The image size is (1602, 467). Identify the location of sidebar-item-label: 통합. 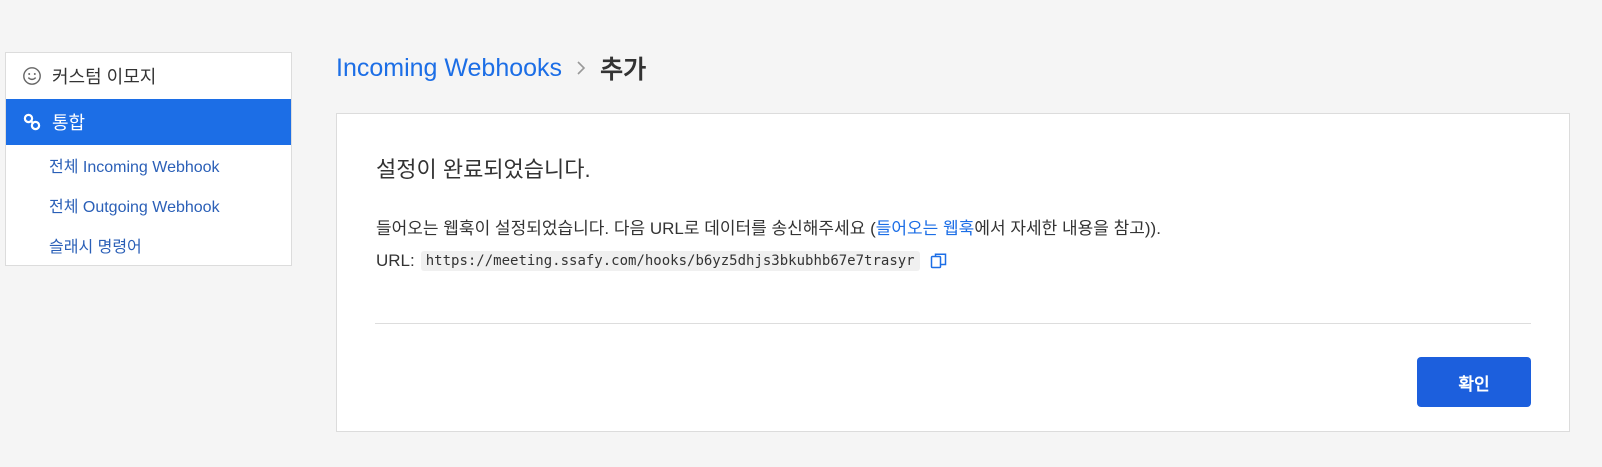
(69, 123).